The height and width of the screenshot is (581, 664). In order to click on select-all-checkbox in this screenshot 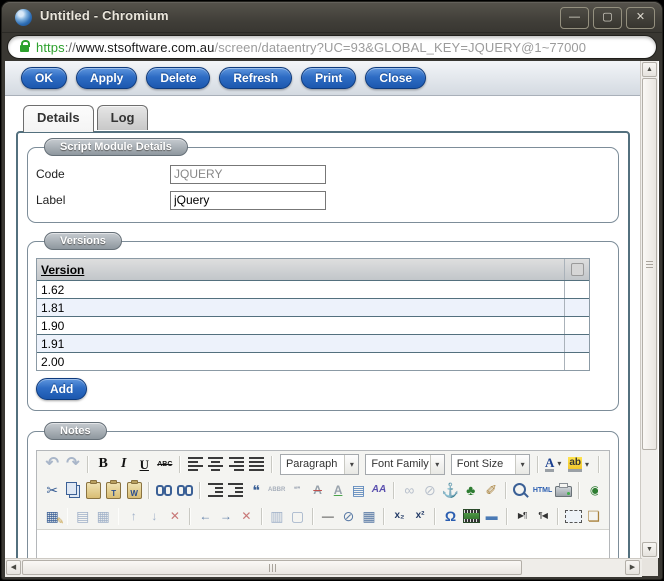, I will do `click(577, 269)`.